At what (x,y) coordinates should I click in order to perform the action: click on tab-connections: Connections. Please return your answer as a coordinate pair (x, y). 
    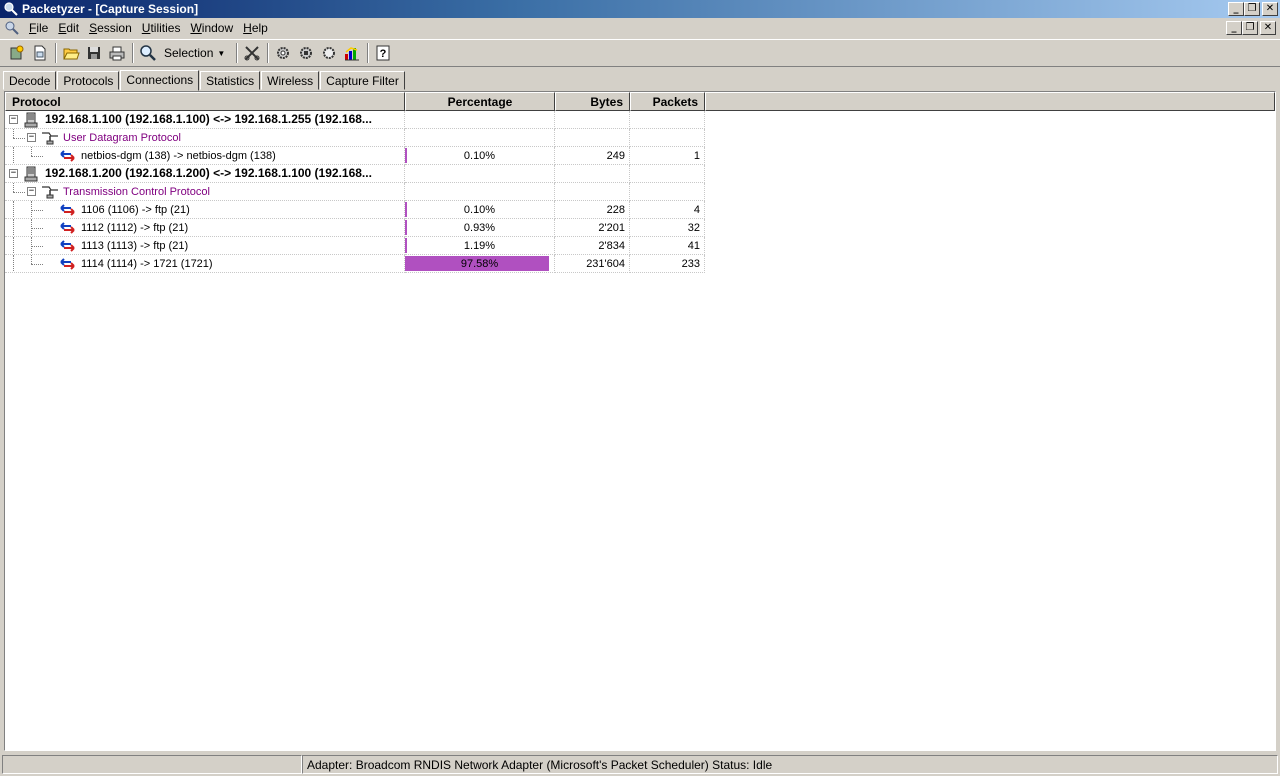
    Looking at the image, I should click on (160, 80).